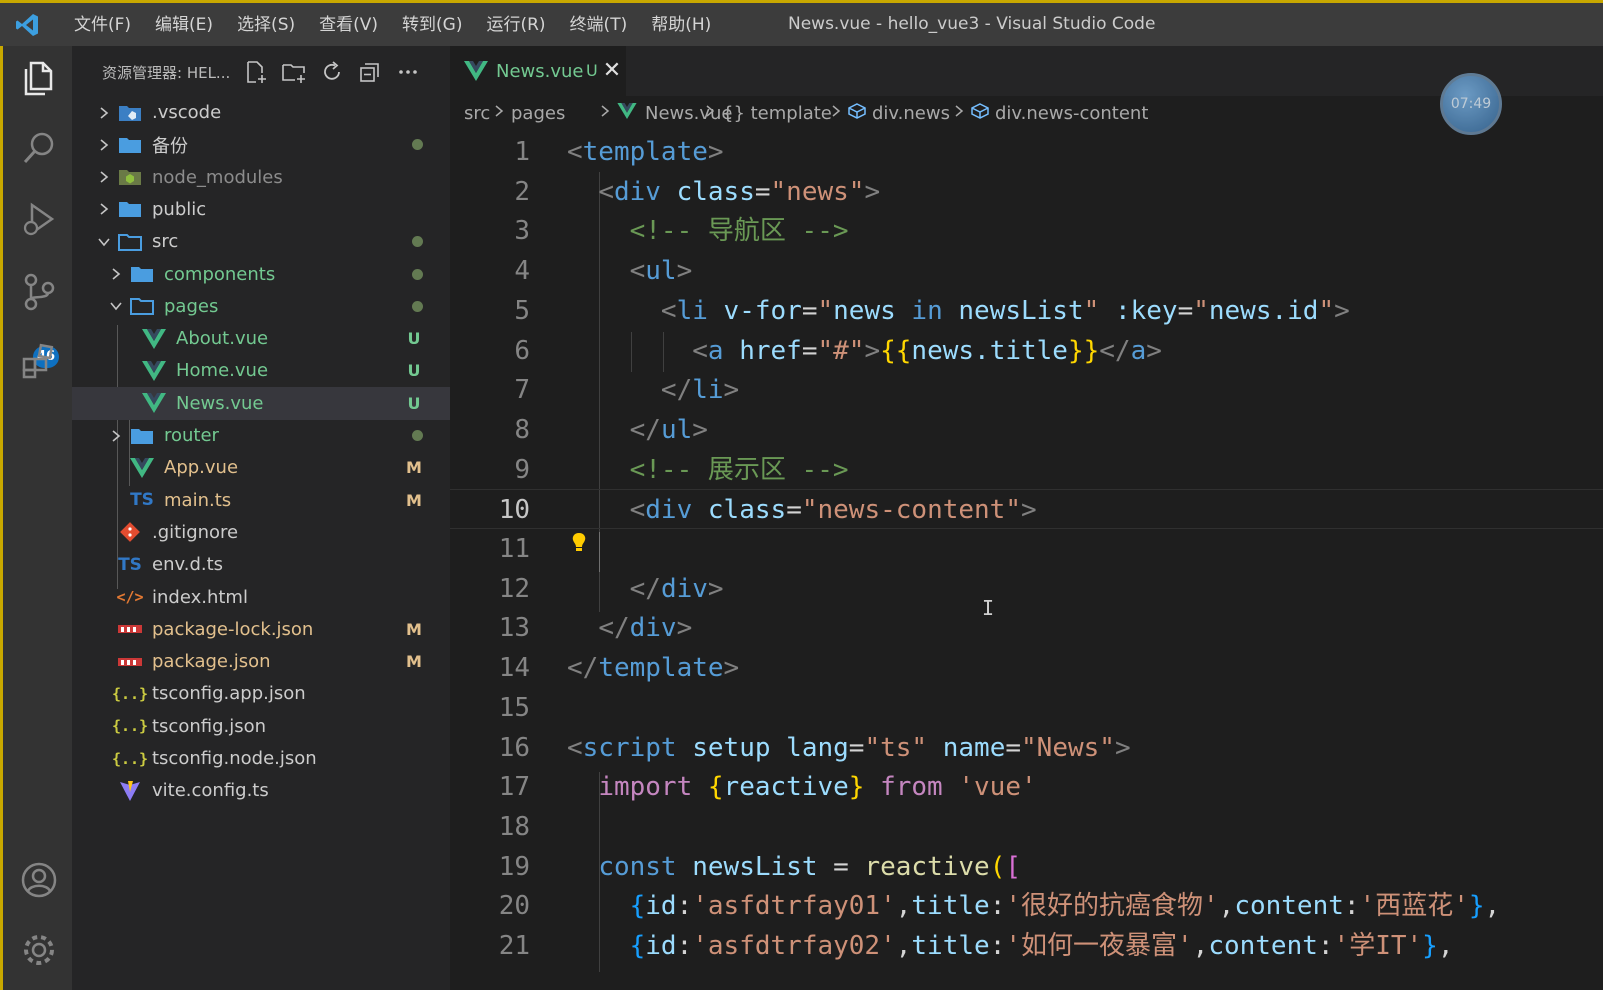 The image size is (1603, 990). What do you see at coordinates (184, 25) in the screenshot?
I see `menu-item: 编辑(E)` at bounding box center [184, 25].